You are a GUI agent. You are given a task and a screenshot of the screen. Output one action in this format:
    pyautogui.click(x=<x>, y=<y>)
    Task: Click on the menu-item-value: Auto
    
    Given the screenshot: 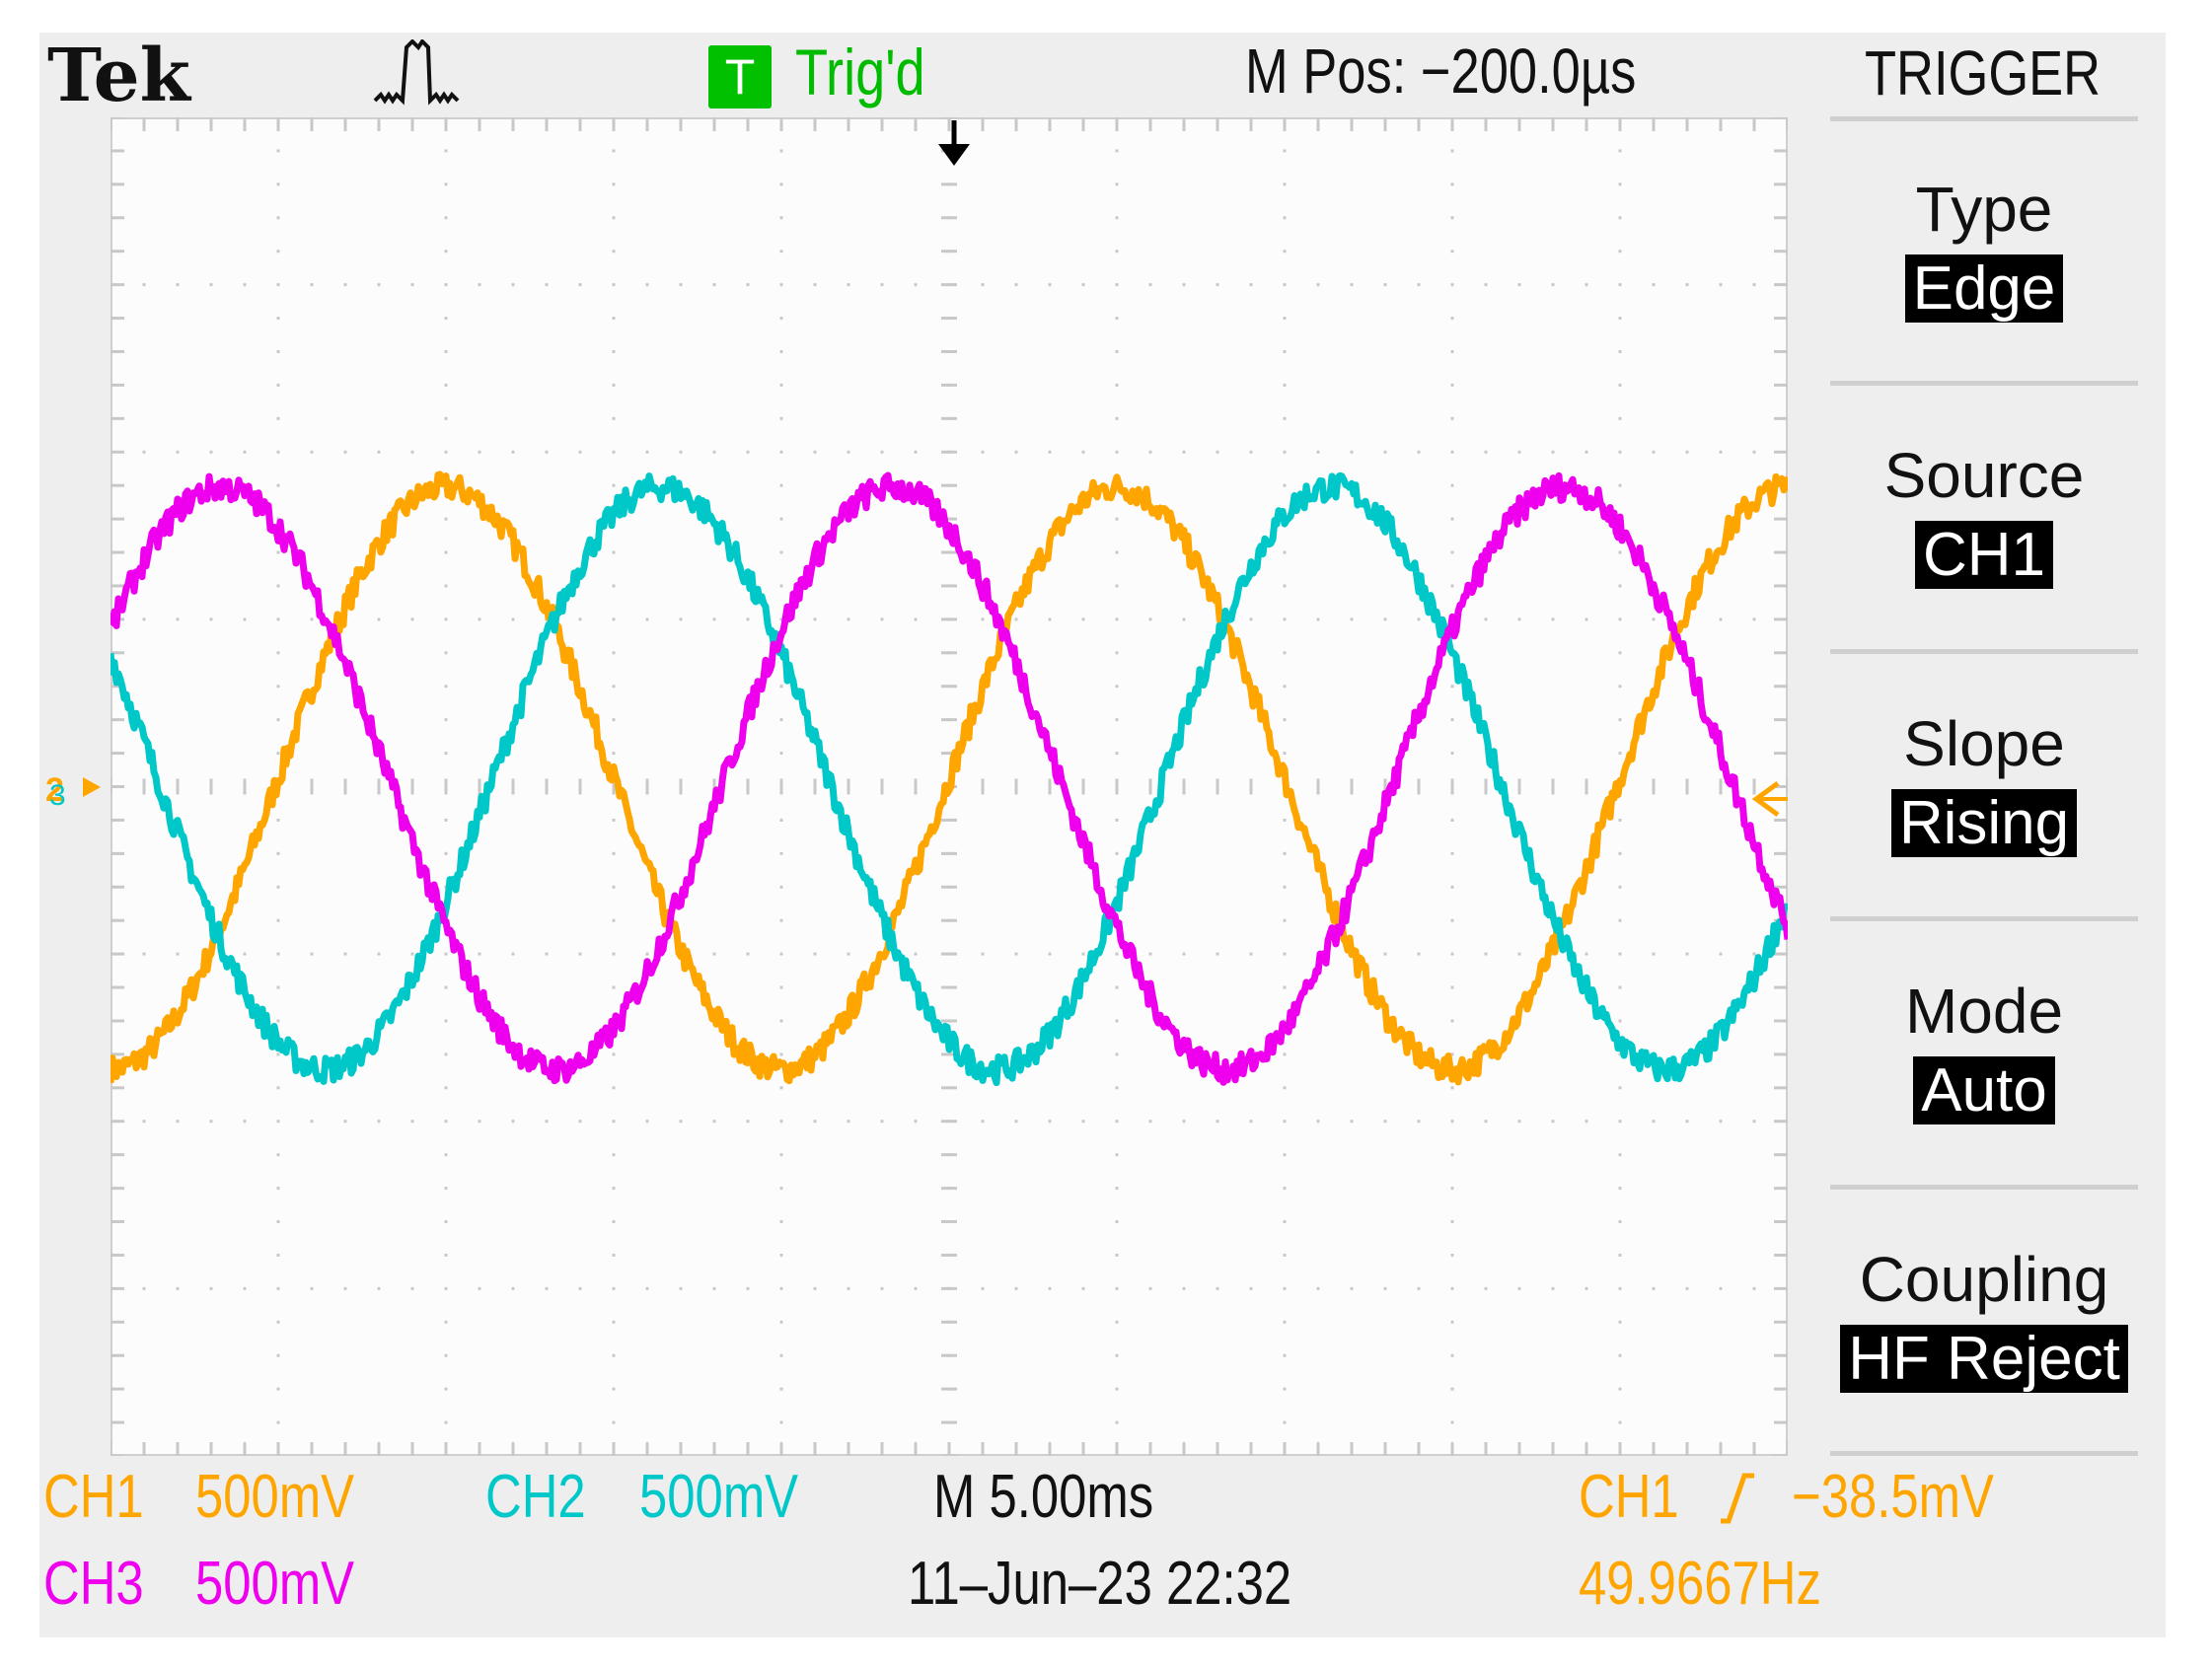 What is the action you would take?
    pyautogui.click(x=1984, y=1090)
    